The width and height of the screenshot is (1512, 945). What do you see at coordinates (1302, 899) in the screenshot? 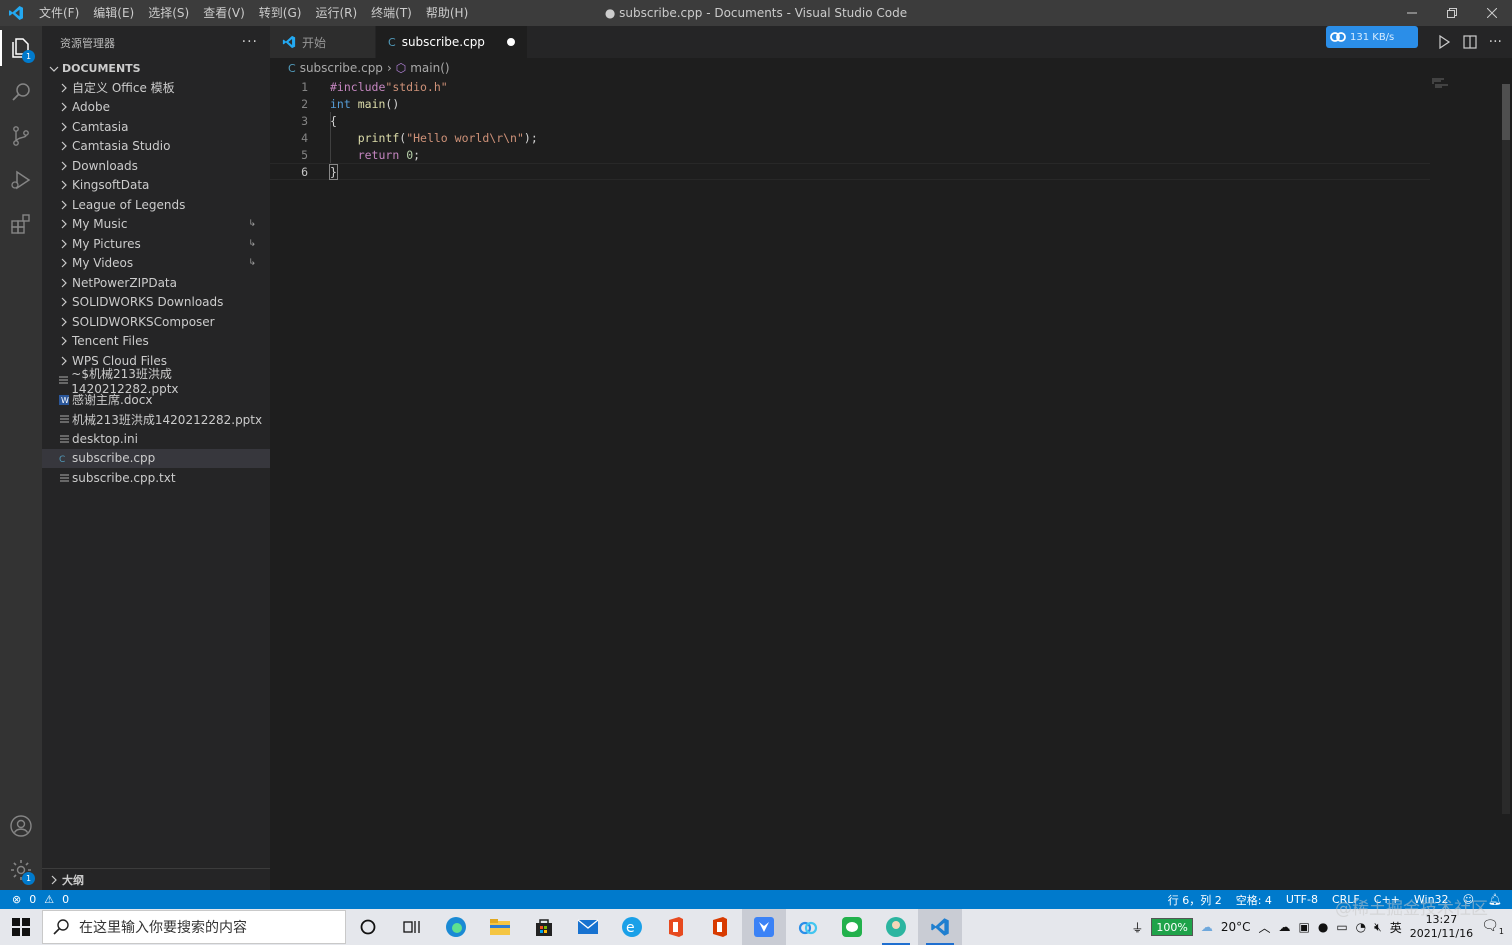
I see `encoding: UTF-8` at bounding box center [1302, 899].